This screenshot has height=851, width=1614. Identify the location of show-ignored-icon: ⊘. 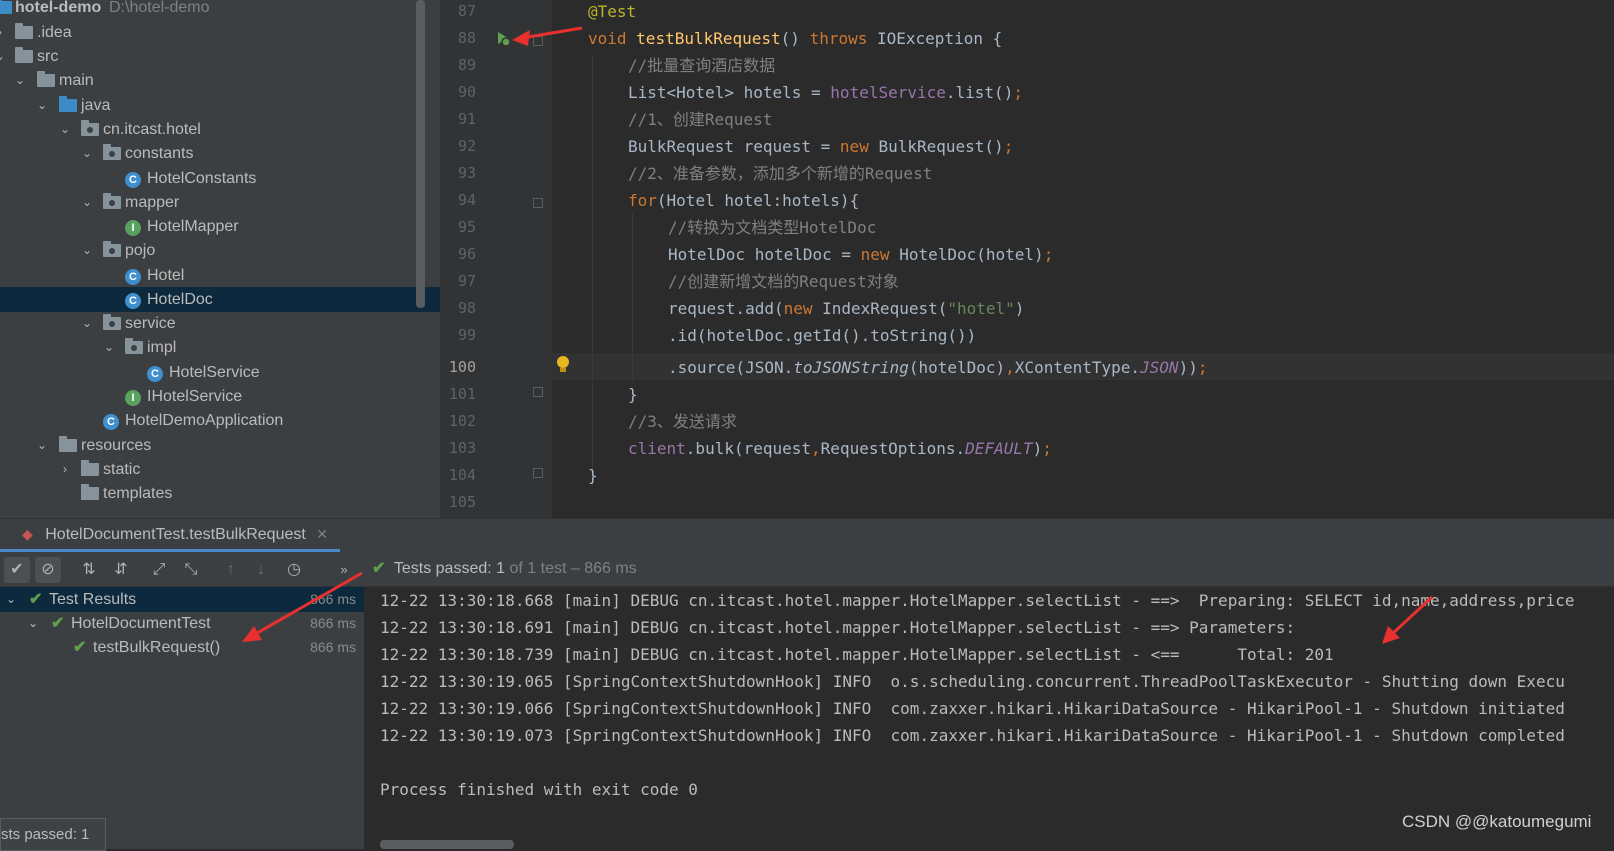
(48, 570).